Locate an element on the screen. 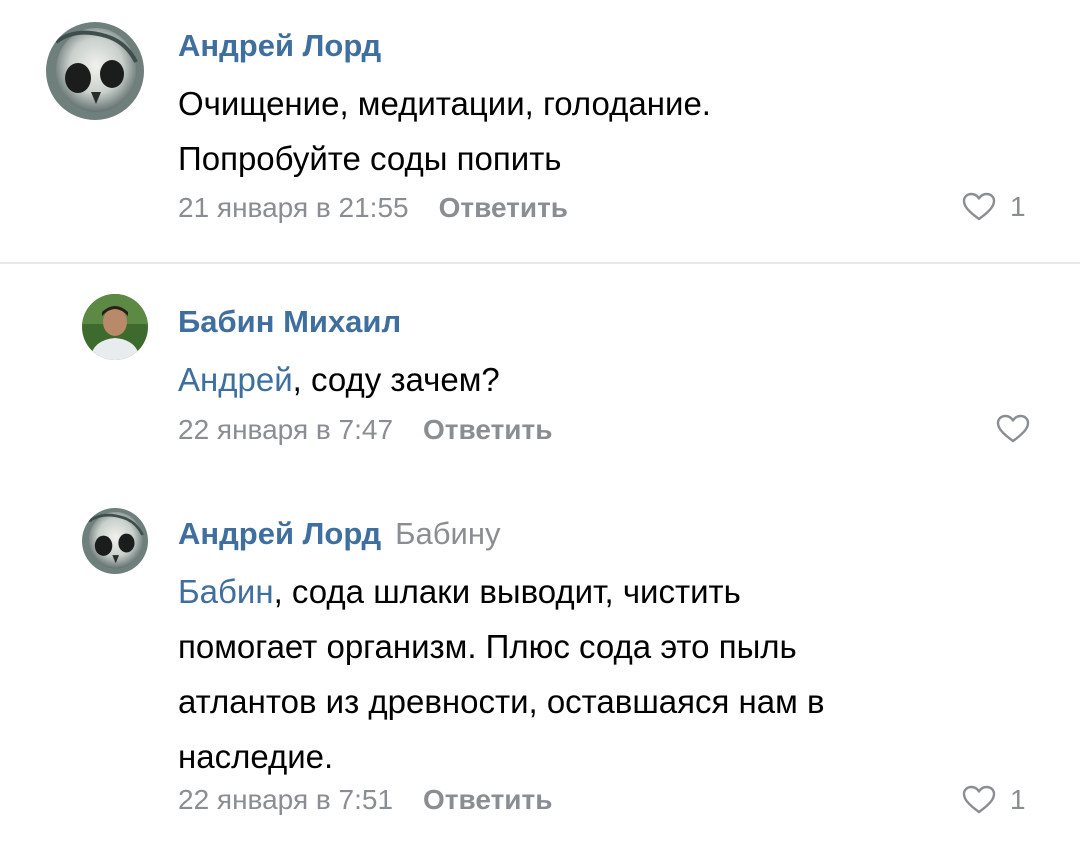 The width and height of the screenshot is (1080, 856). comment-meta: 21 января в 21:55 Ответить is located at coordinates (373, 208).